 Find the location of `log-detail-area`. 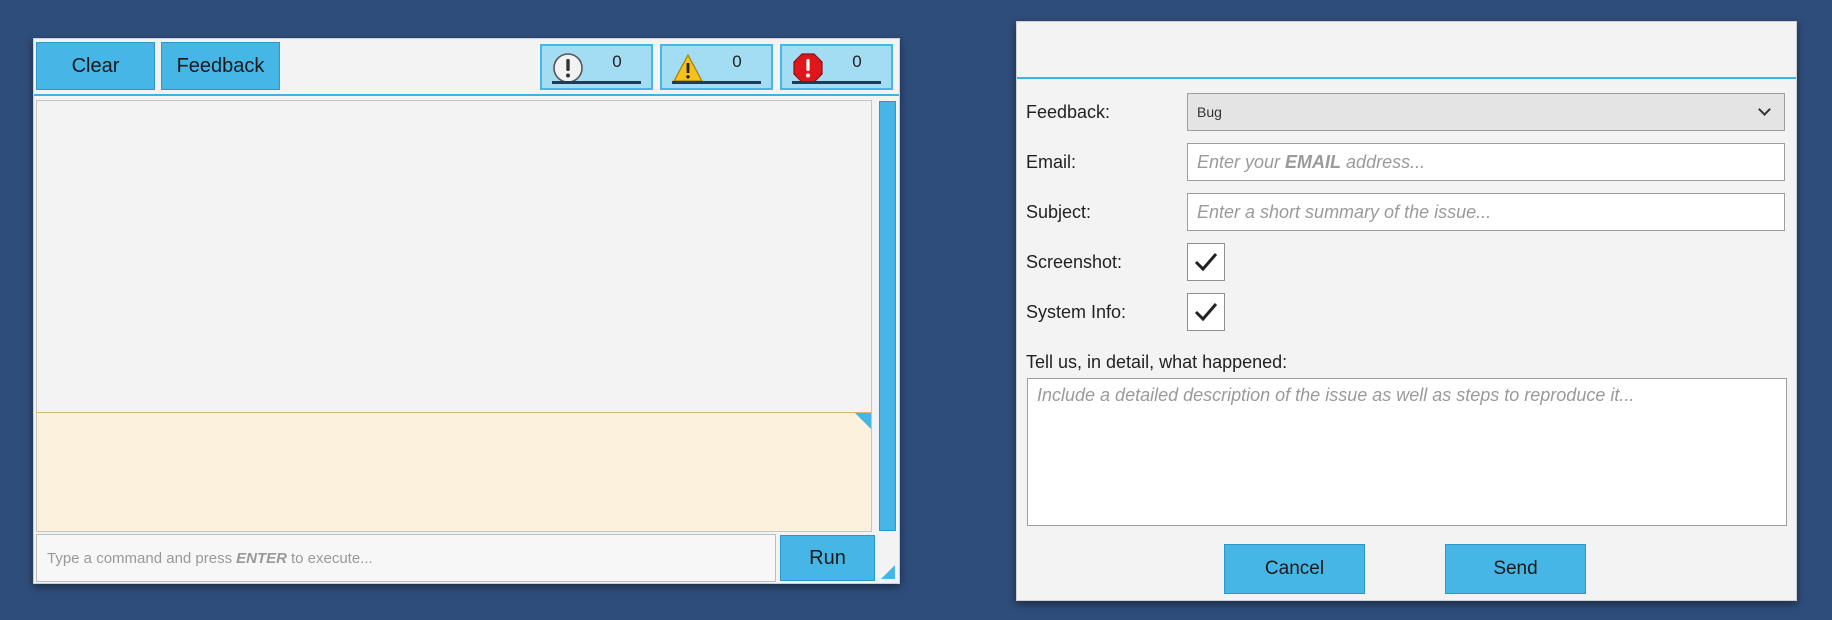

log-detail-area is located at coordinates (454, 472).